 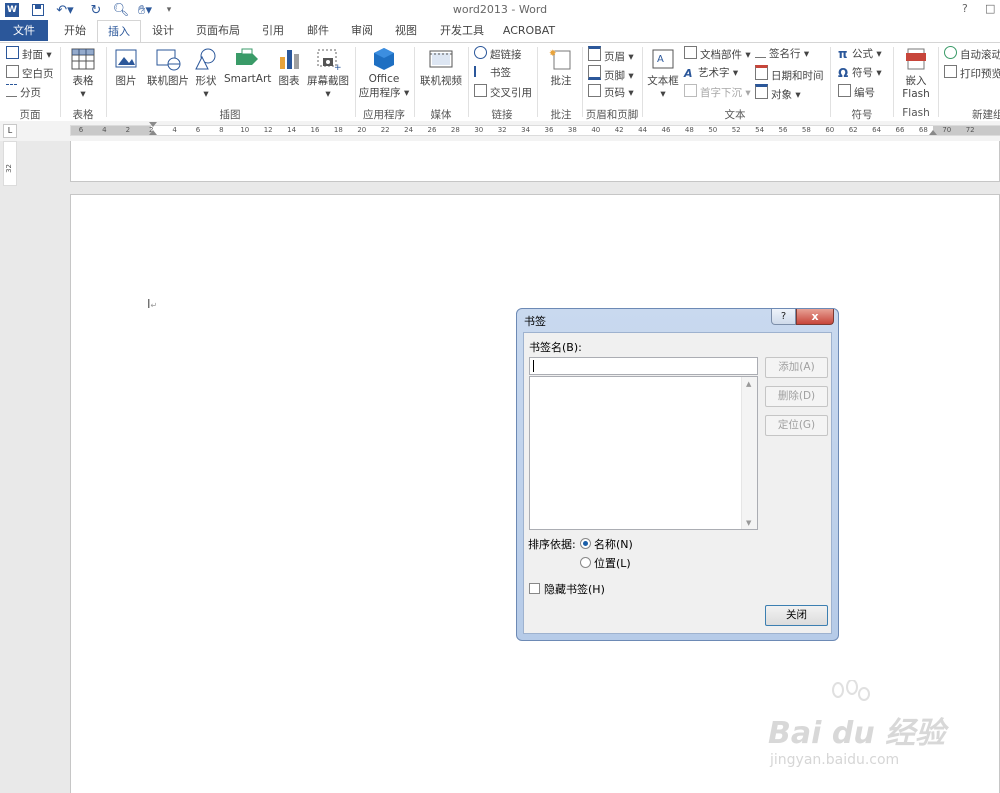 What do you see at coordinates (206, 73) in the screenshot?
I see `shapes-button: 形状 ▾` at bounding box center [206, 73].